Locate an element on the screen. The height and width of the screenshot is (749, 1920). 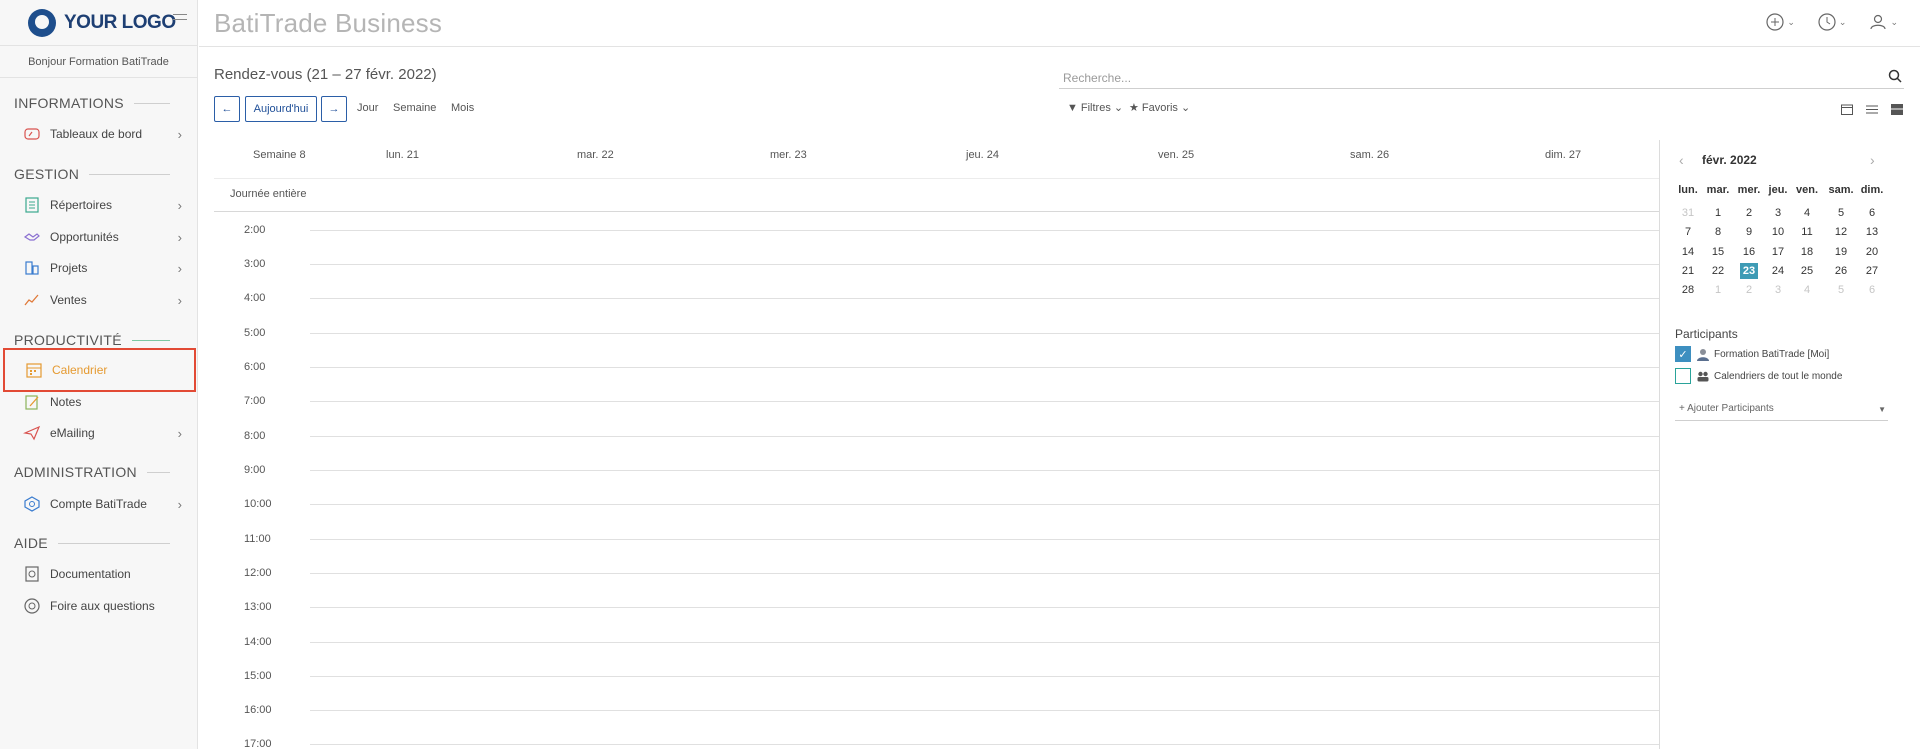
checkbox-unchecked is located at coordinates (1683, 376).